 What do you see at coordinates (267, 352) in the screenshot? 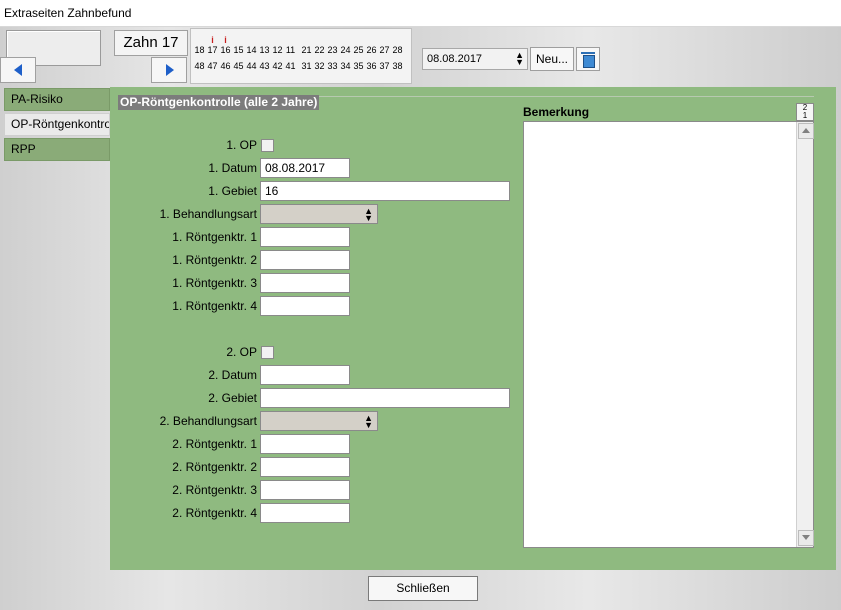
I see `op2-checkbox` at bounding box center [267, 352].